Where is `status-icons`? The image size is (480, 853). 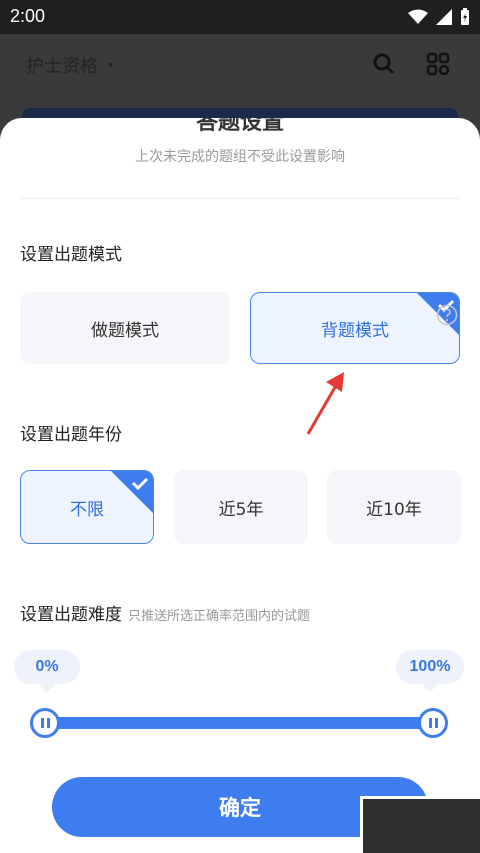 status-icons is located at coordinates (439, 17).